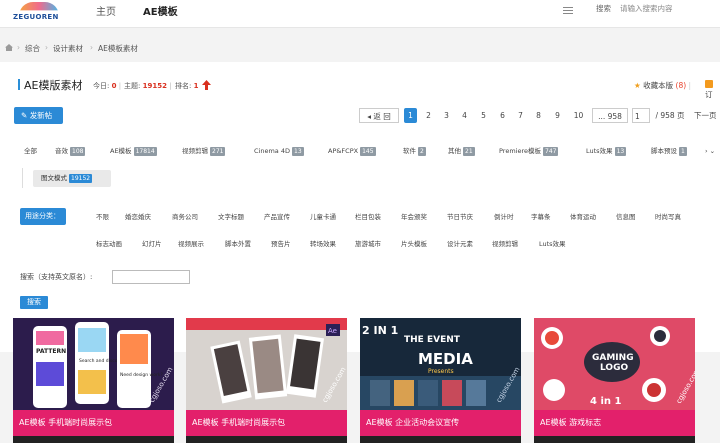 The image size is (720, 443). What do you see at coordinates (56, 277) in the screenshot?
I see `name-search-label: 搜索（支持英文原名）:` at bounding box center [56, 277].